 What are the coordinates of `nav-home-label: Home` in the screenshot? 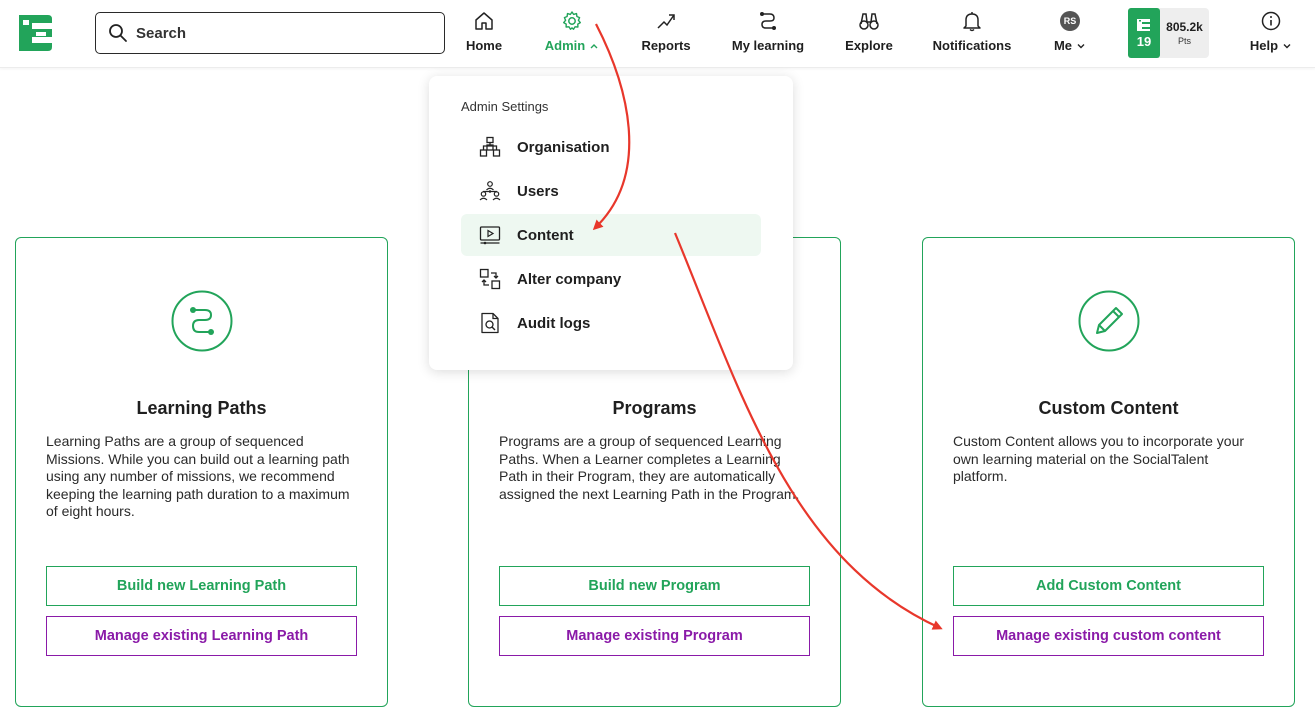 It's located at (484, 45).